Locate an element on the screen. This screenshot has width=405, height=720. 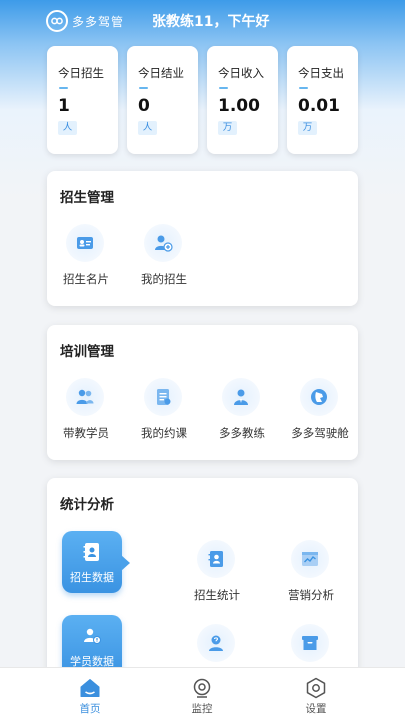
stat-title: 今日收入 is located at coordinates (241, 73).